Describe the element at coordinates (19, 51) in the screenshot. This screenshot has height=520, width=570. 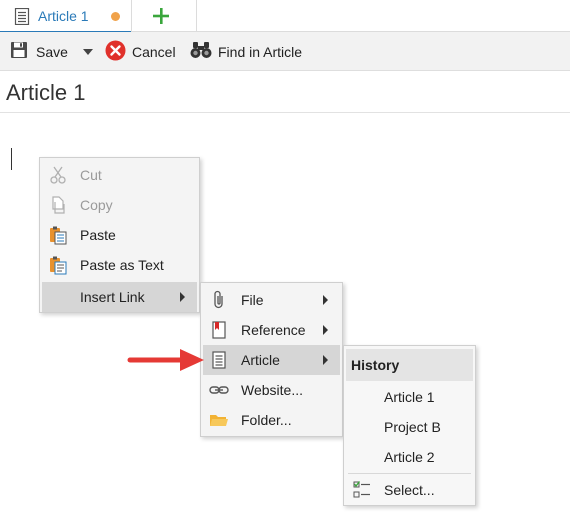
I see `floppy-disk-icon` at that location.